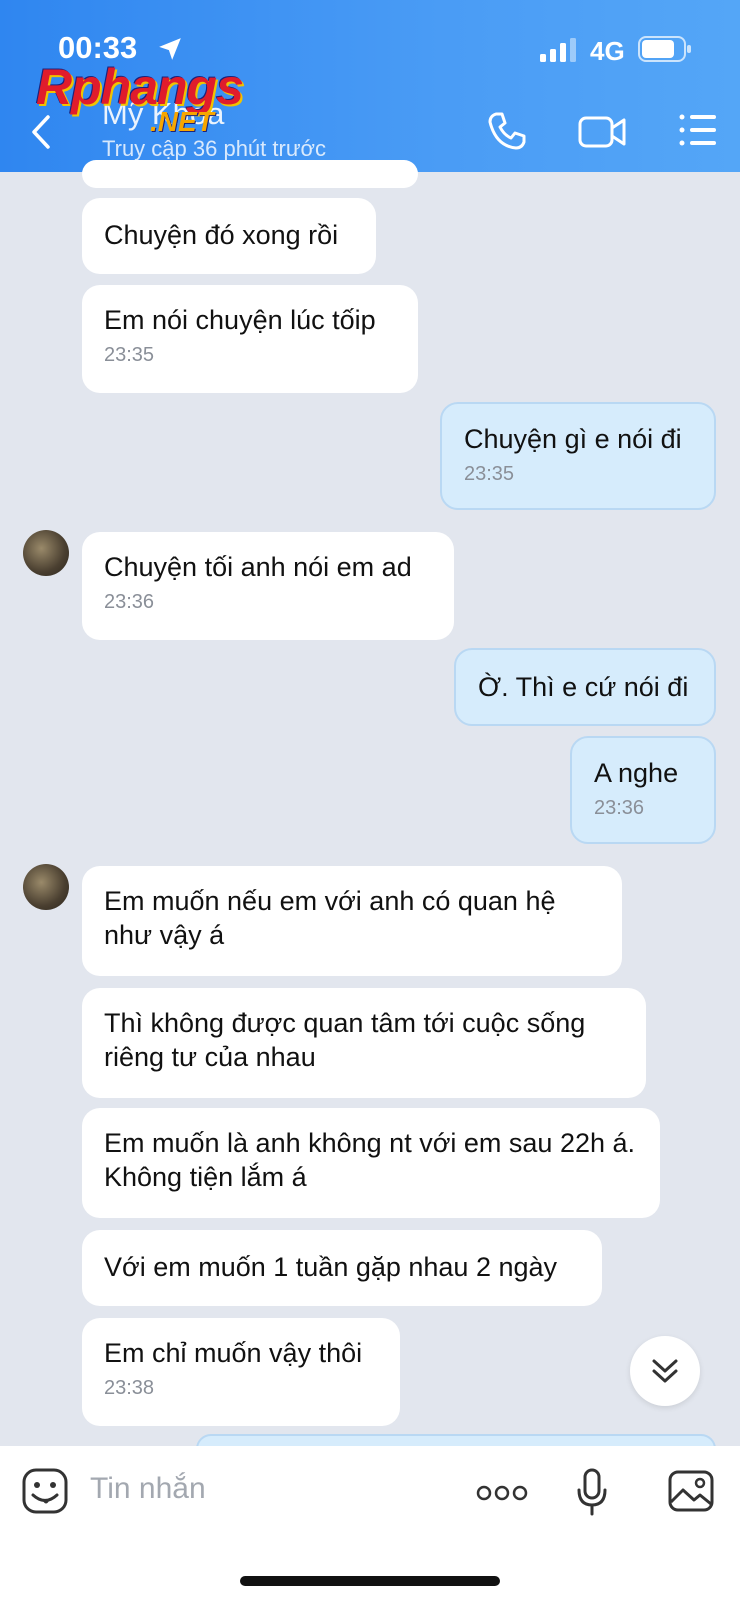 The height and width of the screenshot is (1600, 740). Describe the element at coordinates (240, 320) in the screenshot. I see `message-text: Em nói chuyện lúc tốip` at that location.